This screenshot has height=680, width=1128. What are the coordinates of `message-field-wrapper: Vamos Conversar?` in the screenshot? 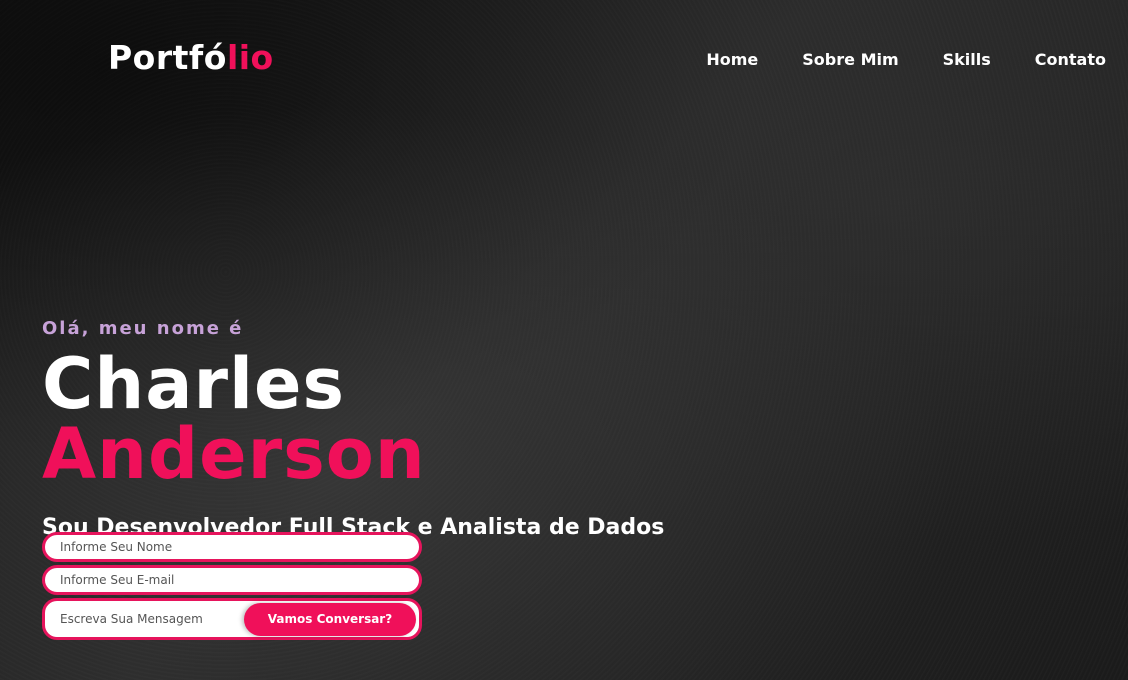 It's located at (232, 619).